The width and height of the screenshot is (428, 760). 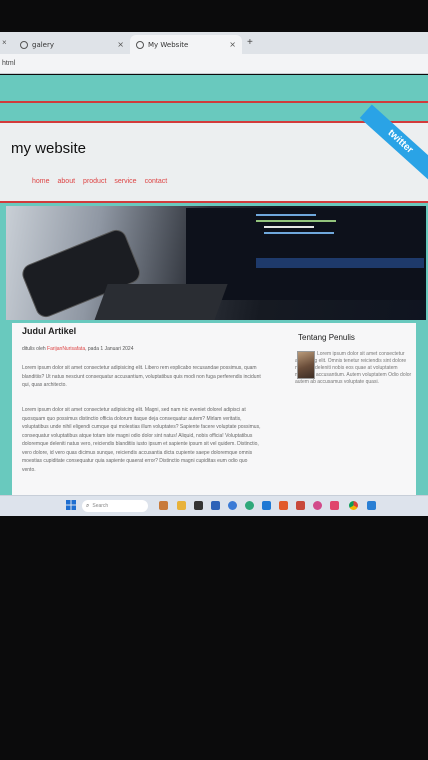 What do you see at coordinates (9, 63) in the screenshot?
I see `address-text: html` at bounding box center [9, 63].